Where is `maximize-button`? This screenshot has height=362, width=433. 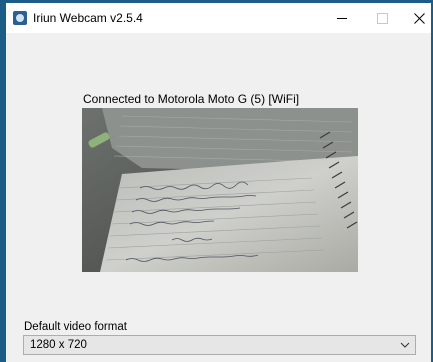 maximize-button is located at coordinates (382, 18).